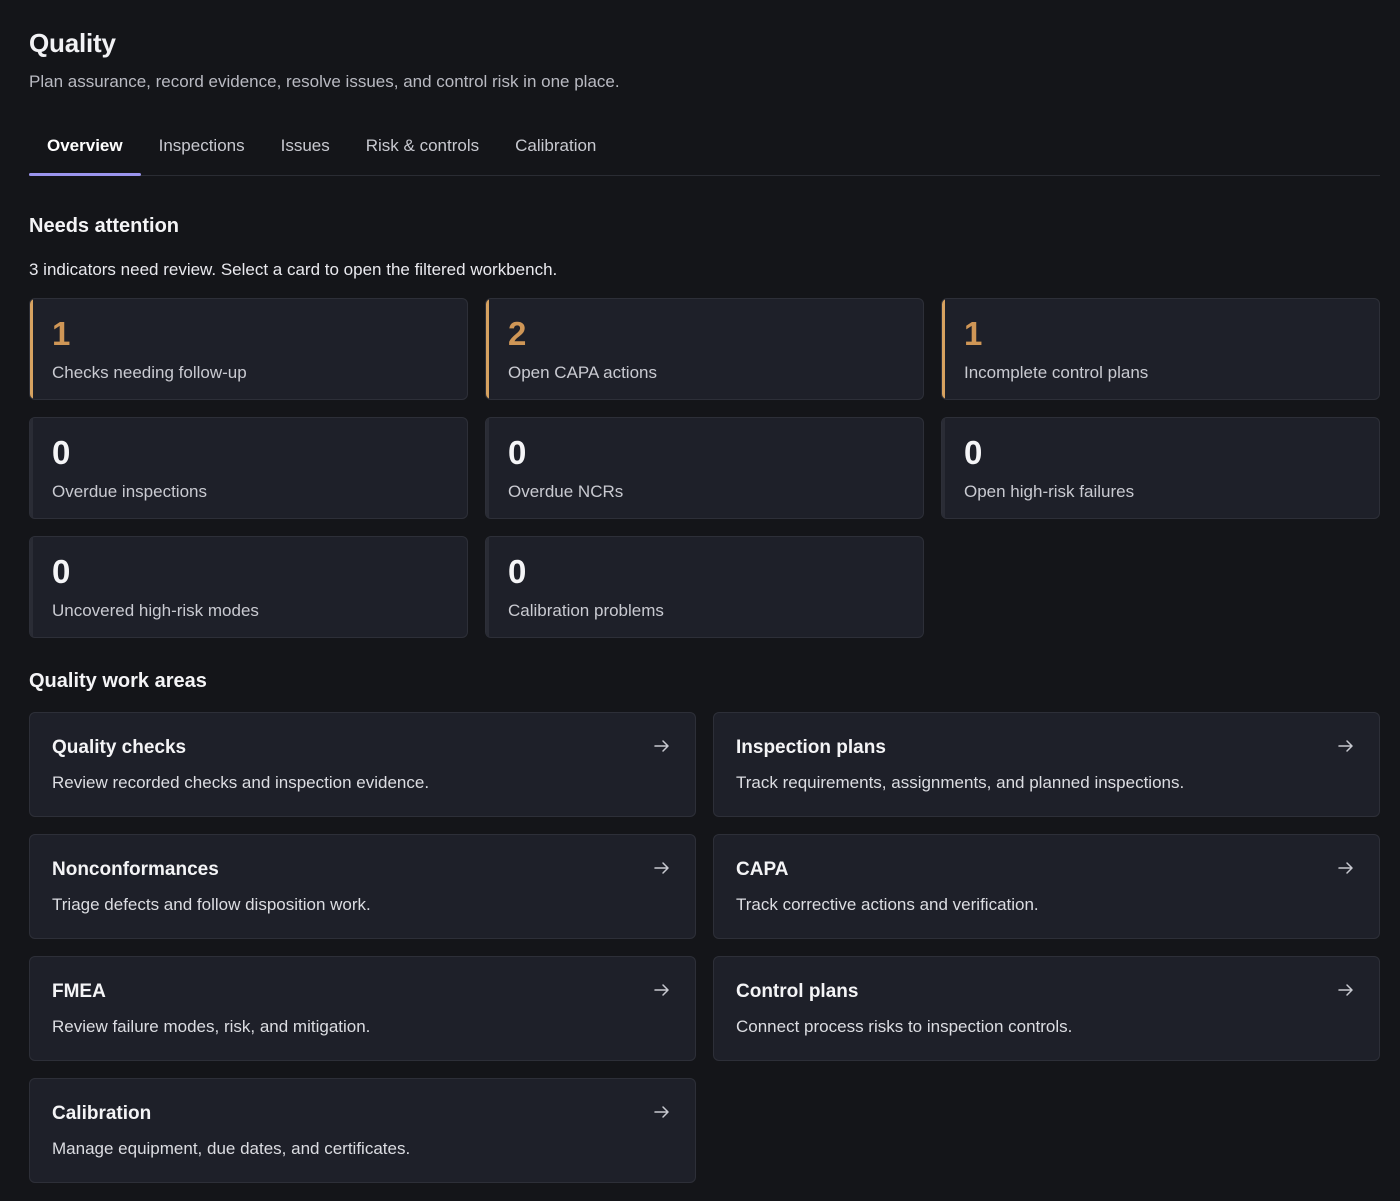  Describe the element at coordinates (118, 681) in the screenshot. I see `work-areas-title: Quality work areas` at that location.